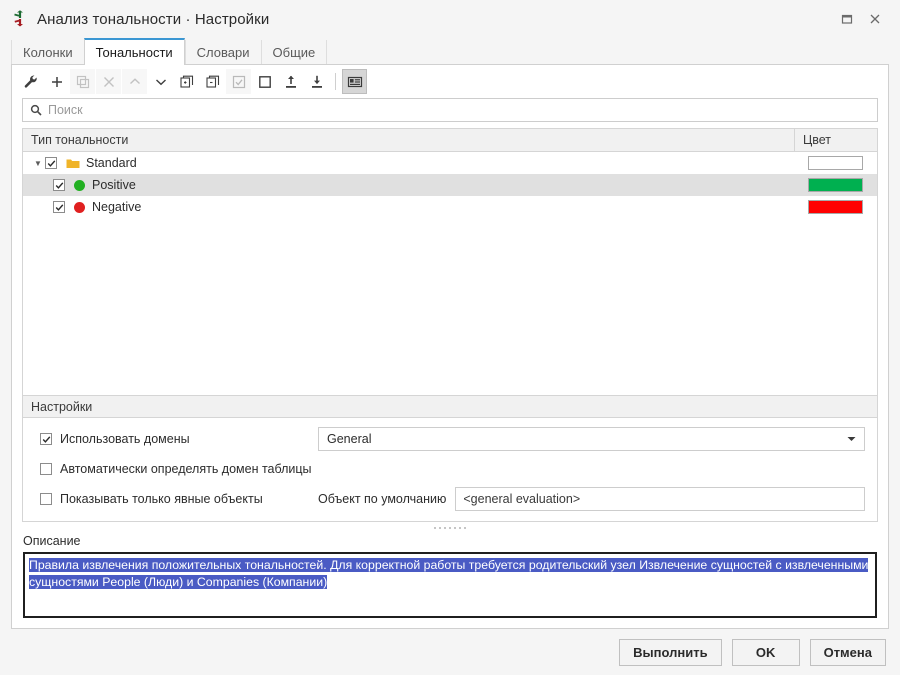 The width and height of the screenshot is (900, 675). What do you see at coordinates (82, 81) in the screenshot?
I see `copy-icon` at bounding box center [82, 81].